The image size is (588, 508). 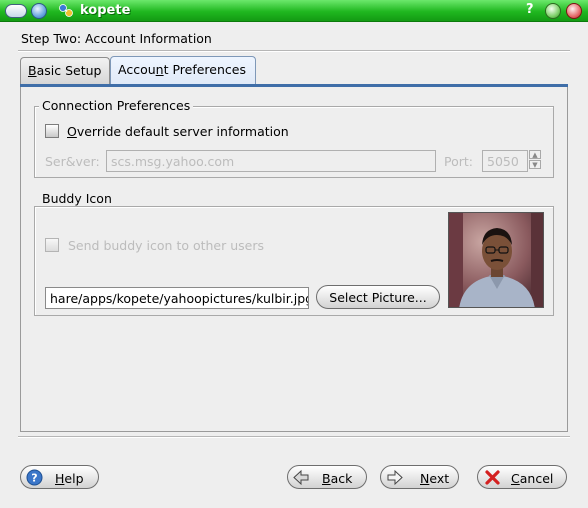 I want to click on buddy-photo-image, so click(x=496, y=260).